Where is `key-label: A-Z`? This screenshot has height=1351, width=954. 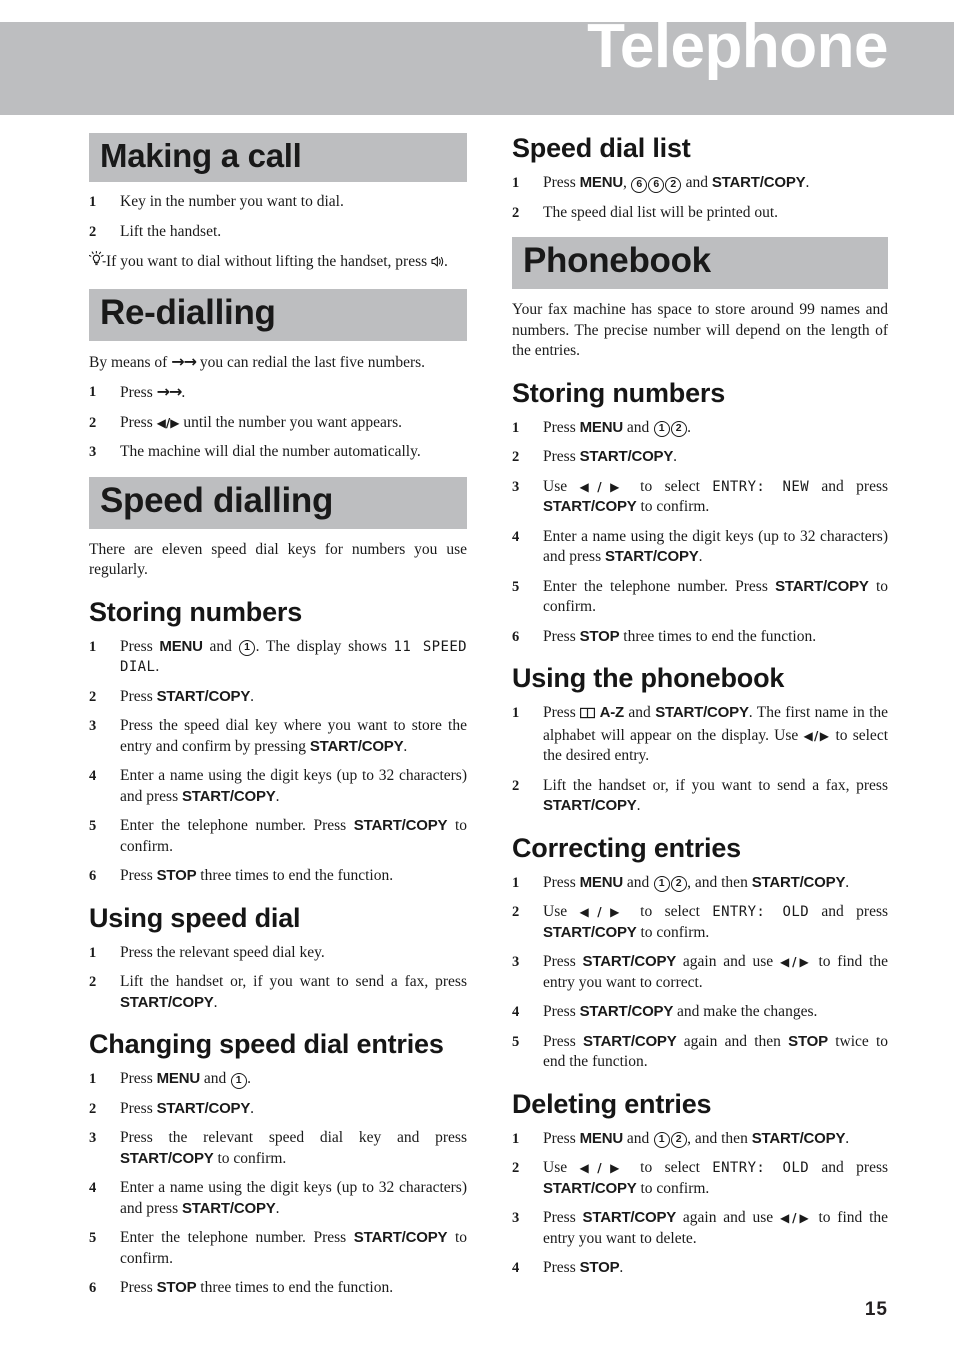
key-label: A-Z is located at coordinates (612, 712).